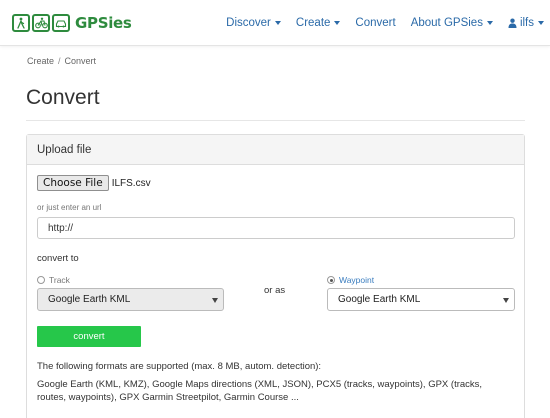 The height and width of the screenshot is (418, 550). Describe the element at coordinates (313, 23) in the screenshot. I see `nav-create-label: Create` at that location.